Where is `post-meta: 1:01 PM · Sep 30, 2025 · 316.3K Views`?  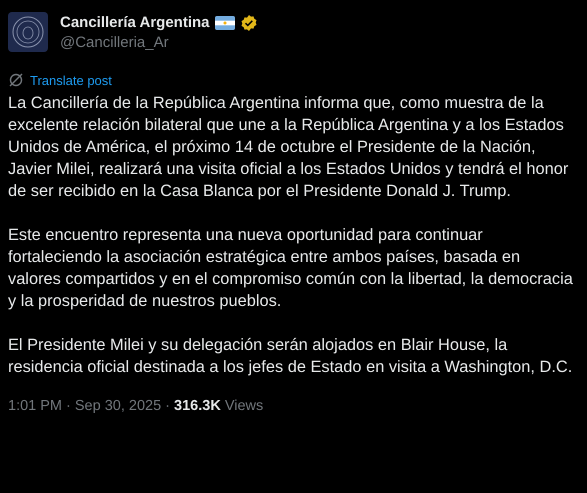 post-meta: 1:01 PM · Sep 30, 2025 · 316.3K Views is located at coordinates (136, 406).